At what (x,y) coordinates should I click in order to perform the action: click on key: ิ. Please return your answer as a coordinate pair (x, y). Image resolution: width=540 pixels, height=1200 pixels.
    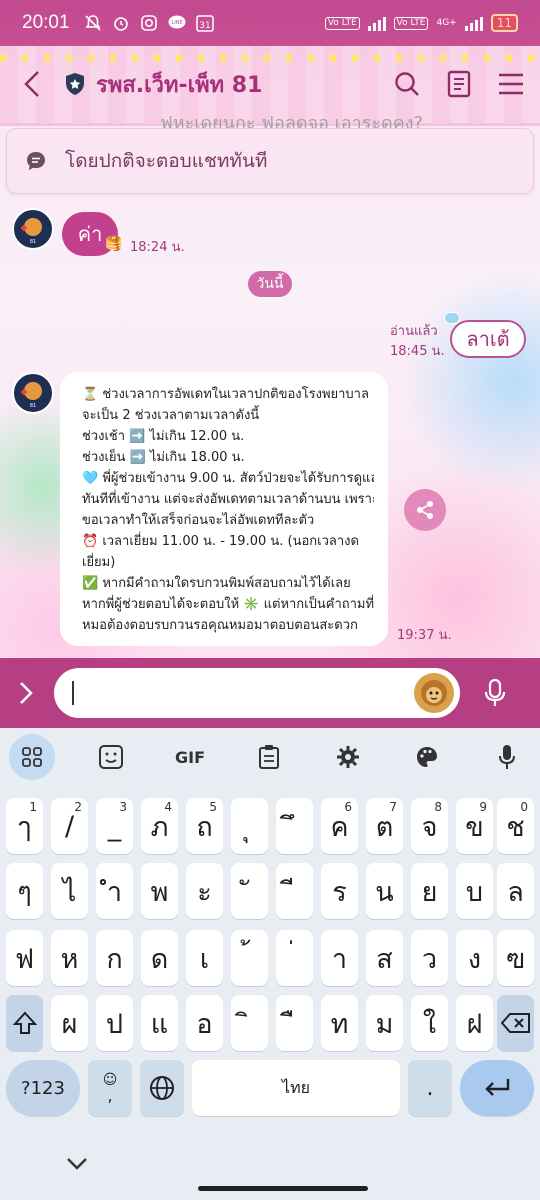
    Looking at the image, I should click on (249, 1023).